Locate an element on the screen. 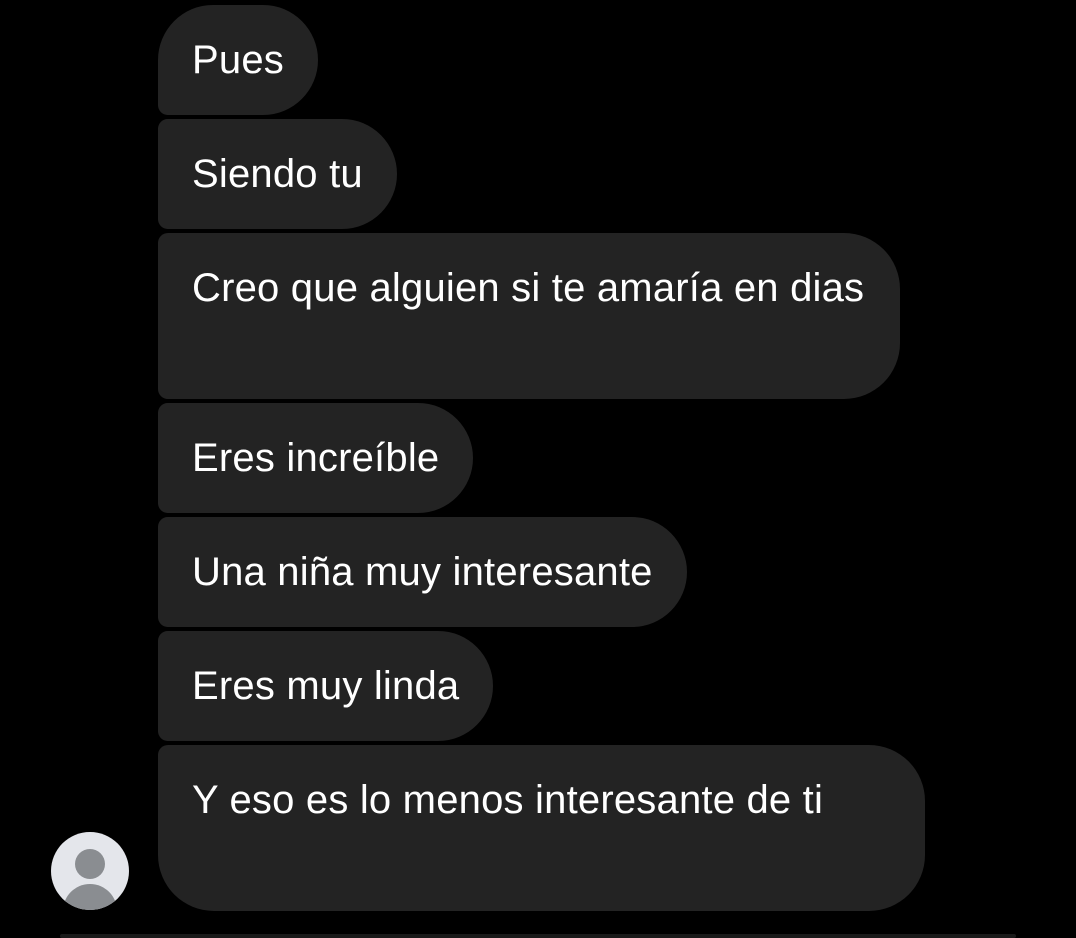 Image resolution: width=1076 pixels, height=938 pixels. message-text: Pues is located at coordinates (238, 60).